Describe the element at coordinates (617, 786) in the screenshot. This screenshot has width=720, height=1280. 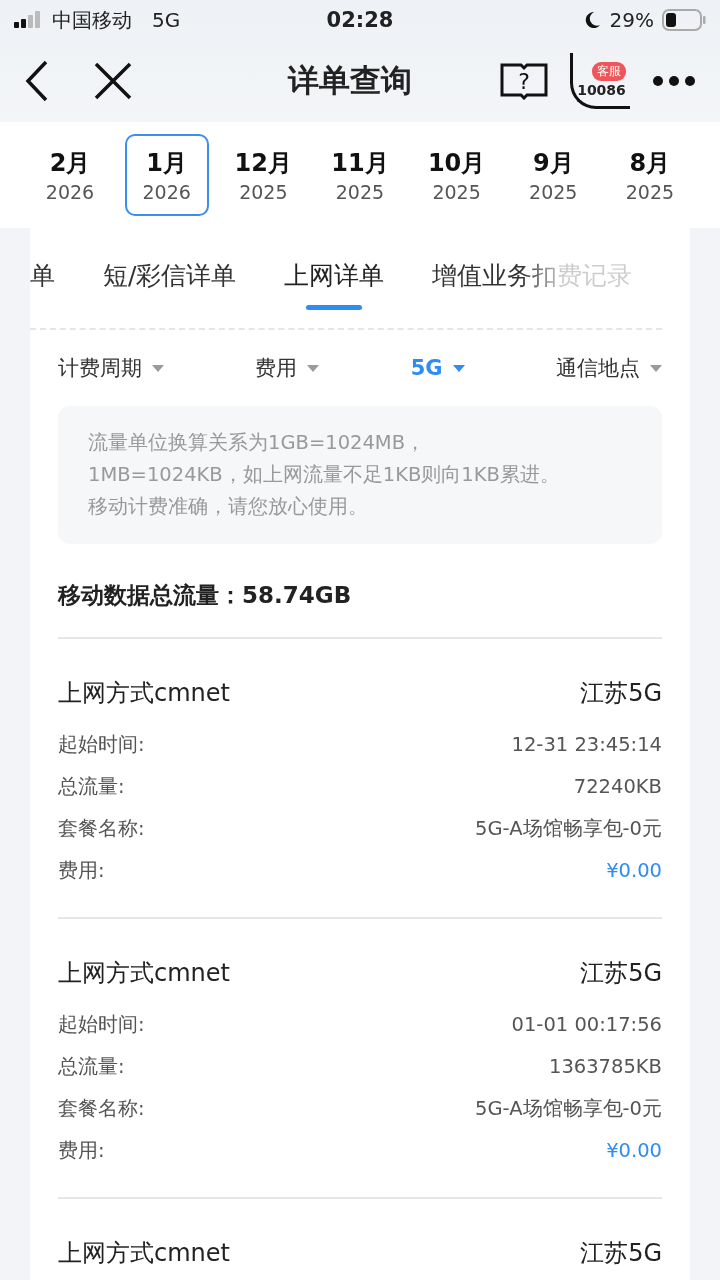
I see `field-value: 72240KB` at that location.